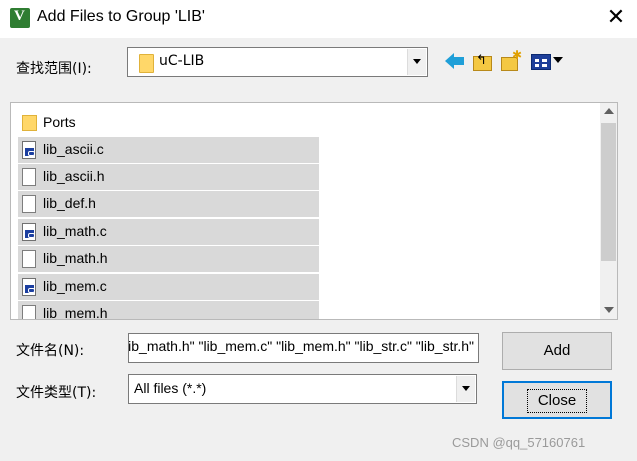 The image size is (637, 461). I want to click on file-name: lib_mem.h, so click(75, 312).